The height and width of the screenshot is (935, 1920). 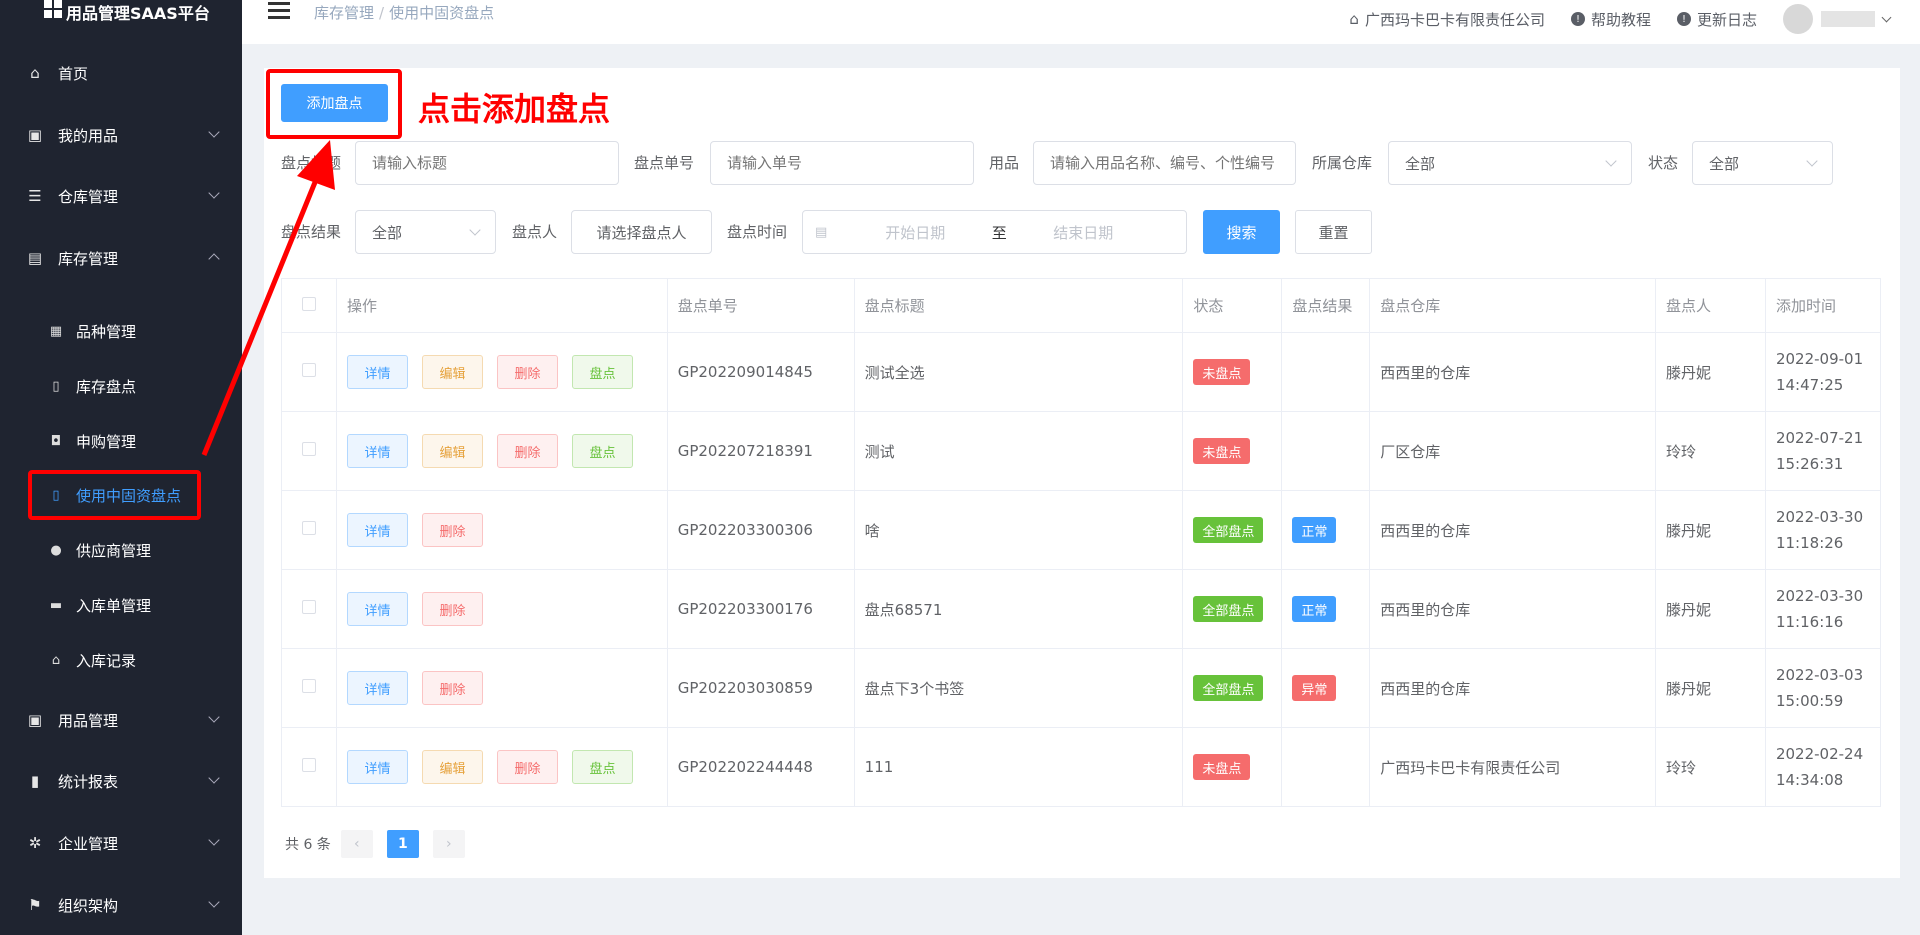 I want to click on filter-person-label: 盘点人, so click(x=535, y=232).